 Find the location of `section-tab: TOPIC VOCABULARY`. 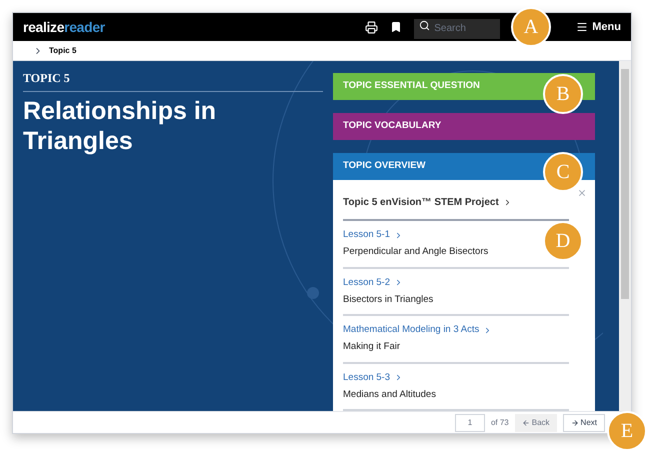

section-tab: TOPIC VOCABULARY is located at coordinates (464, 126).